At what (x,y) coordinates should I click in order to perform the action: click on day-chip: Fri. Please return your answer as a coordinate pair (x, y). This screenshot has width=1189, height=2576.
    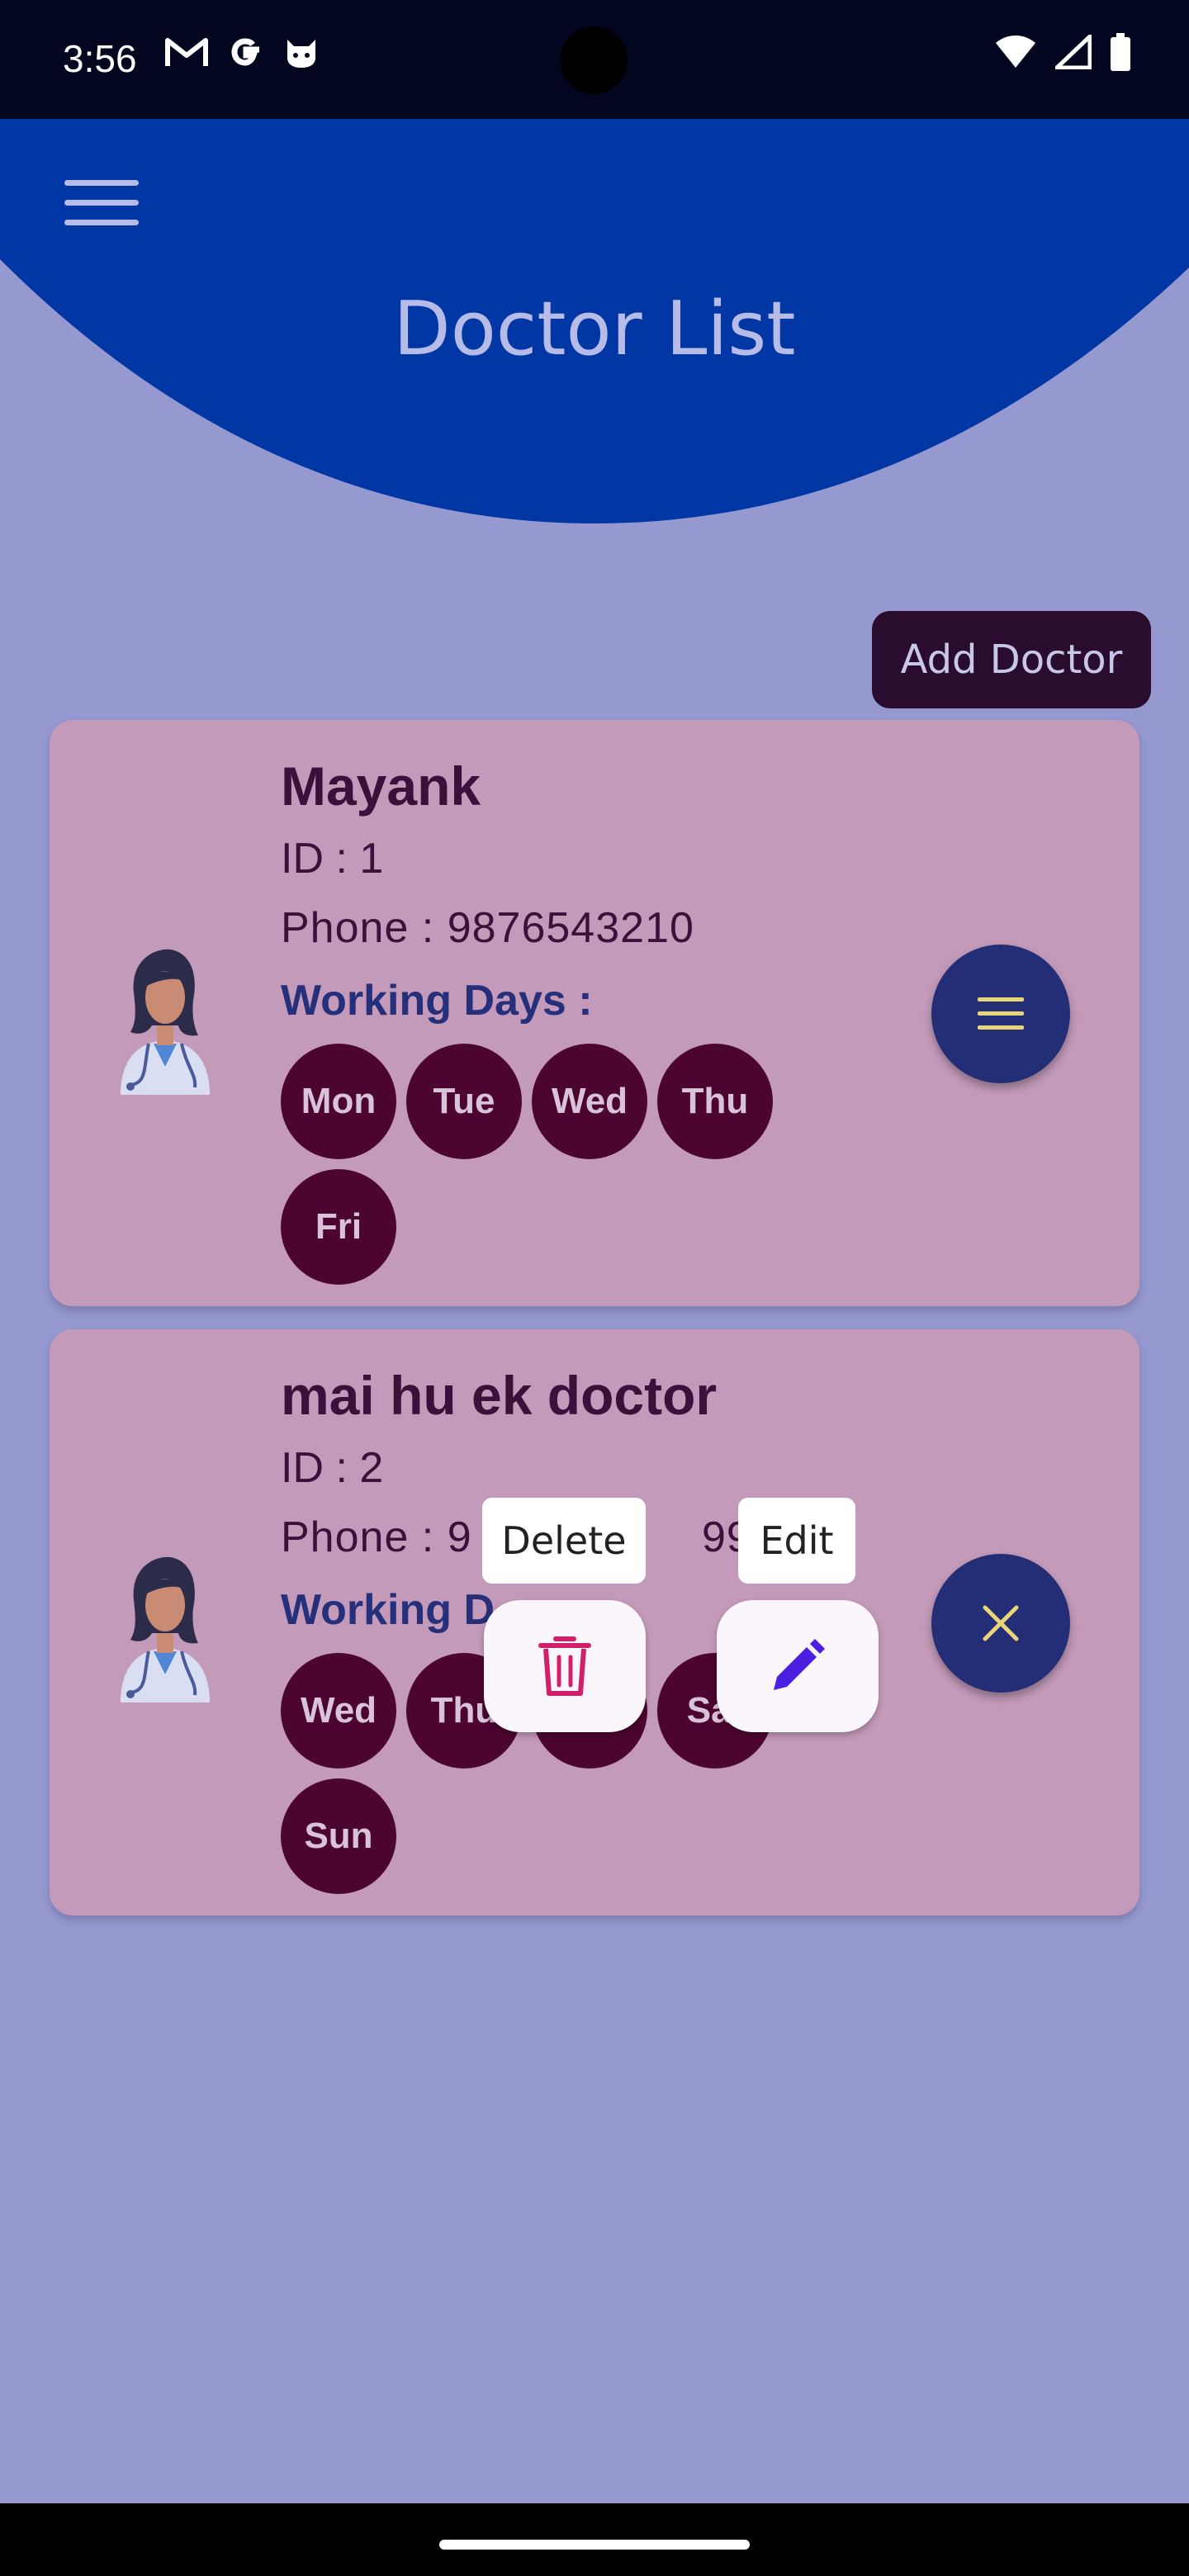
    Looking at the image, I should click on (338, 1227).